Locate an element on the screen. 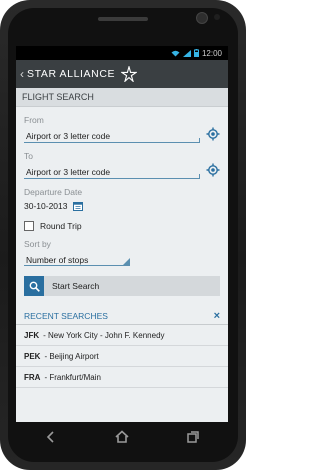 Image resolution: width=320 pixels, height=470 pixels. start-search-label: Start Search is located at coordinates (76, 286).